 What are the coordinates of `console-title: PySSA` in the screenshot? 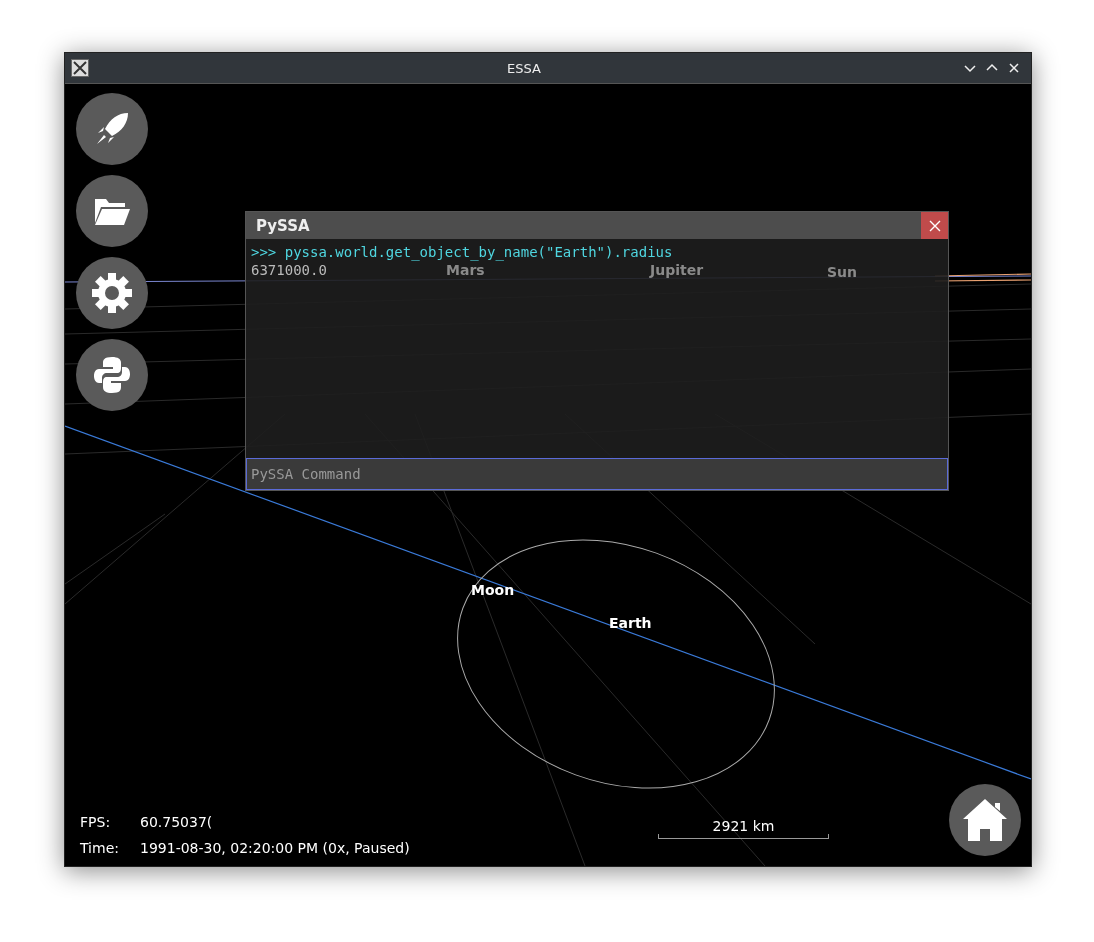 It's located at (282, 225).